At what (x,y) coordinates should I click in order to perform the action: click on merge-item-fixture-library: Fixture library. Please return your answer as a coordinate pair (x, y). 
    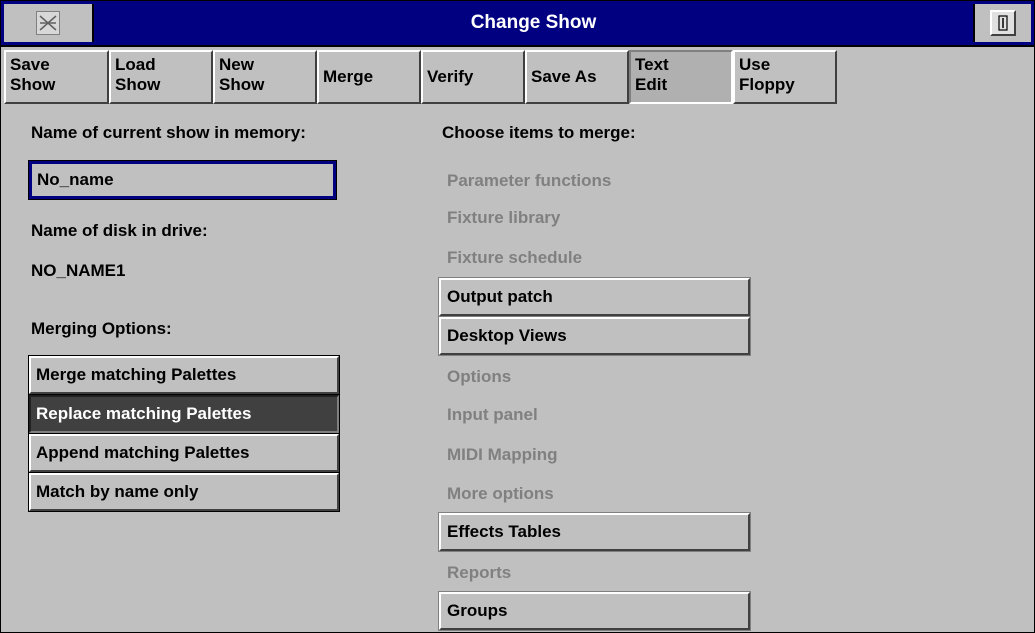
    Looking at the image, I should click on (504, 217).